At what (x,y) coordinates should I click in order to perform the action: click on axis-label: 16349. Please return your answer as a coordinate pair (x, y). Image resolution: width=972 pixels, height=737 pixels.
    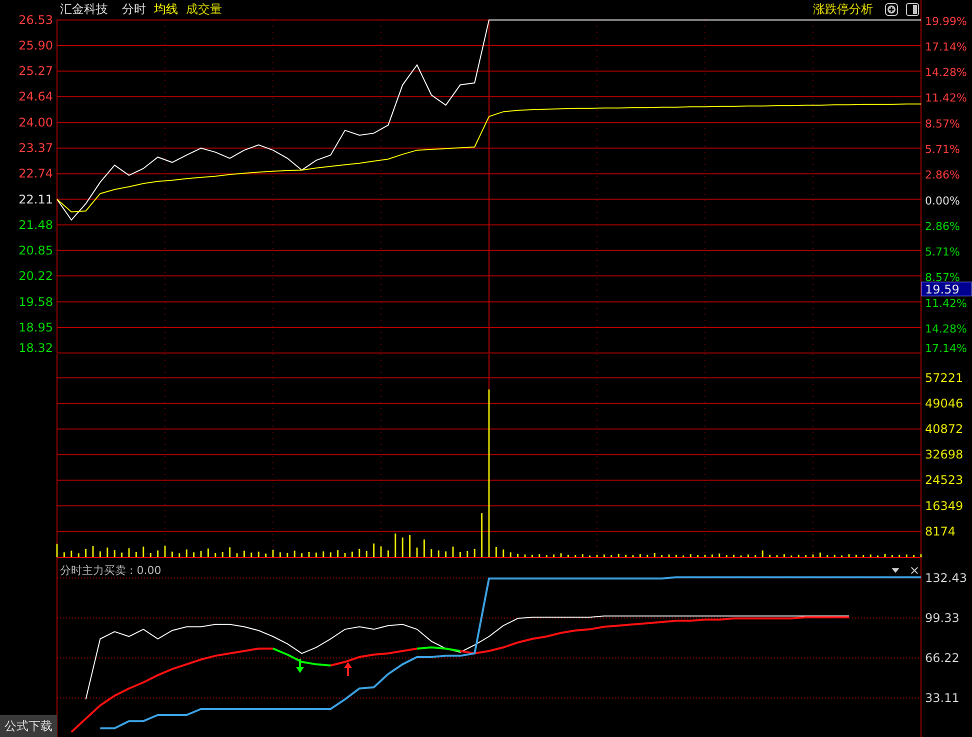
    Looking at the image, I should click on (944, 505).